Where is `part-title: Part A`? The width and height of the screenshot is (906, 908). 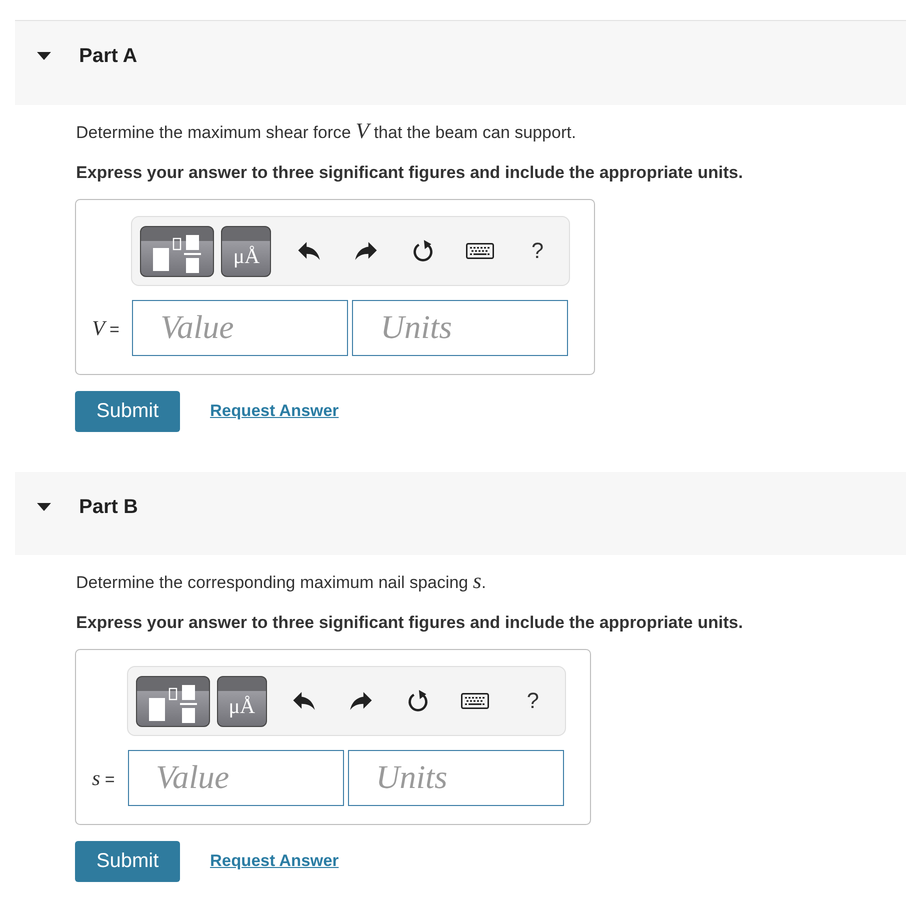 part-title: Part A is located at coordinates (108, 56).